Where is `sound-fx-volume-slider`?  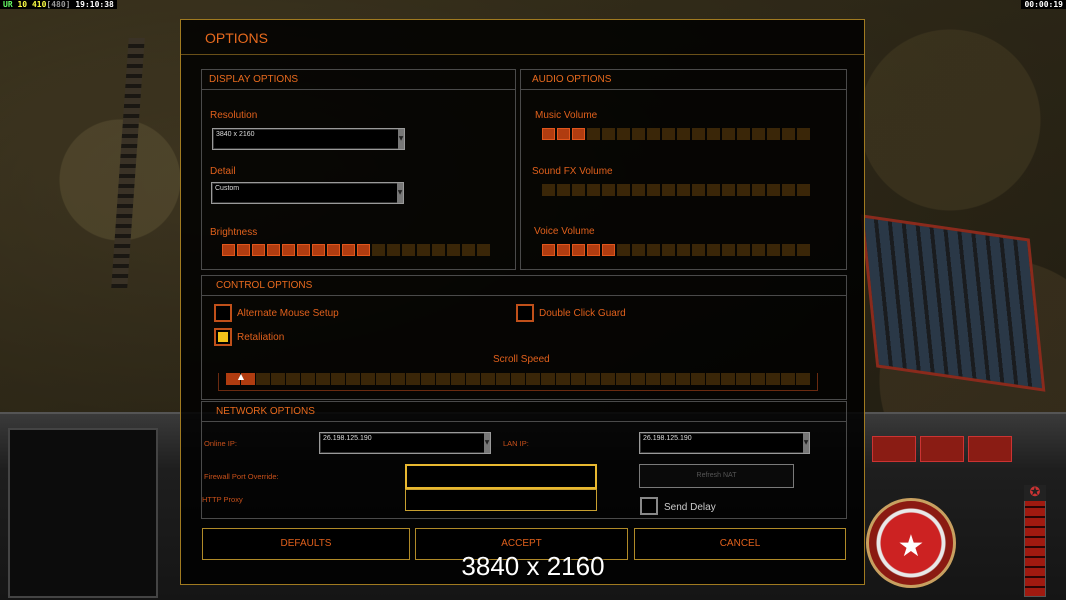
sound-fx-volume-slider is located at coordinates (676, 190).